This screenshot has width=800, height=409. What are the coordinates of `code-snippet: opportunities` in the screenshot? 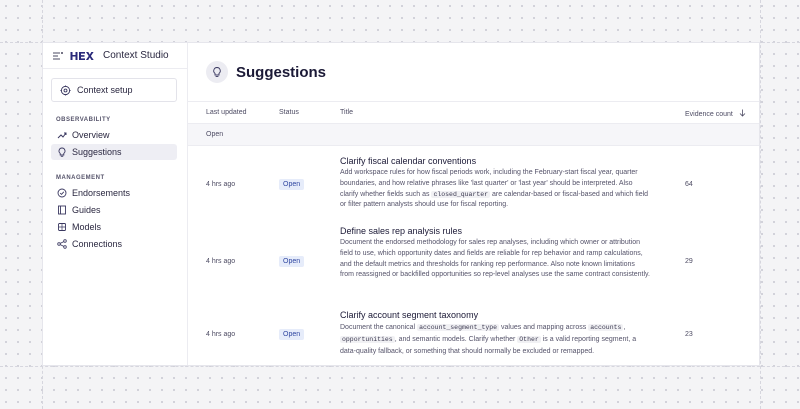 It's located at (367, 339).